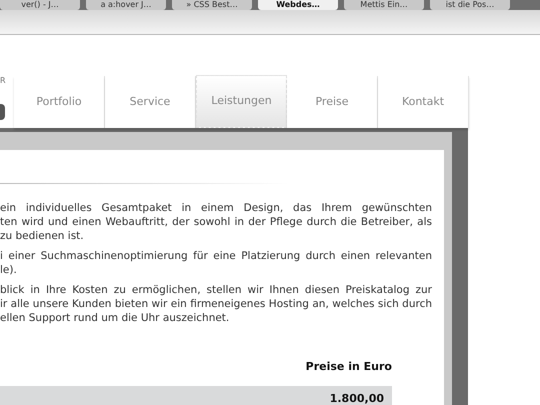 The height and width of the screenshot is (405, 540). What do you see at coordinates (332, 102) in the screenshot?
I see `nav-tab: Preise` at bounding box center [332, 102].